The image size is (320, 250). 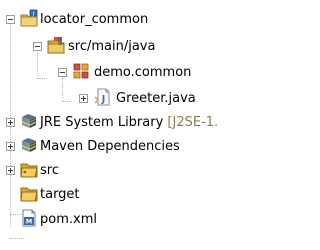 I want to click on tree-item-label: Greeter.java, so click(x=156, y=99).